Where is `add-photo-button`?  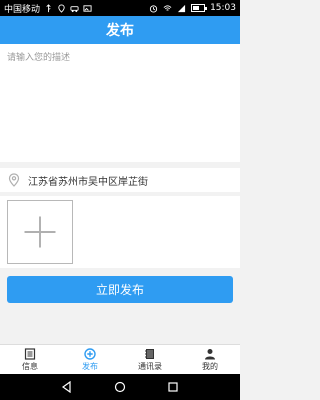 add-photo-button is located at coordinates (40, 232).